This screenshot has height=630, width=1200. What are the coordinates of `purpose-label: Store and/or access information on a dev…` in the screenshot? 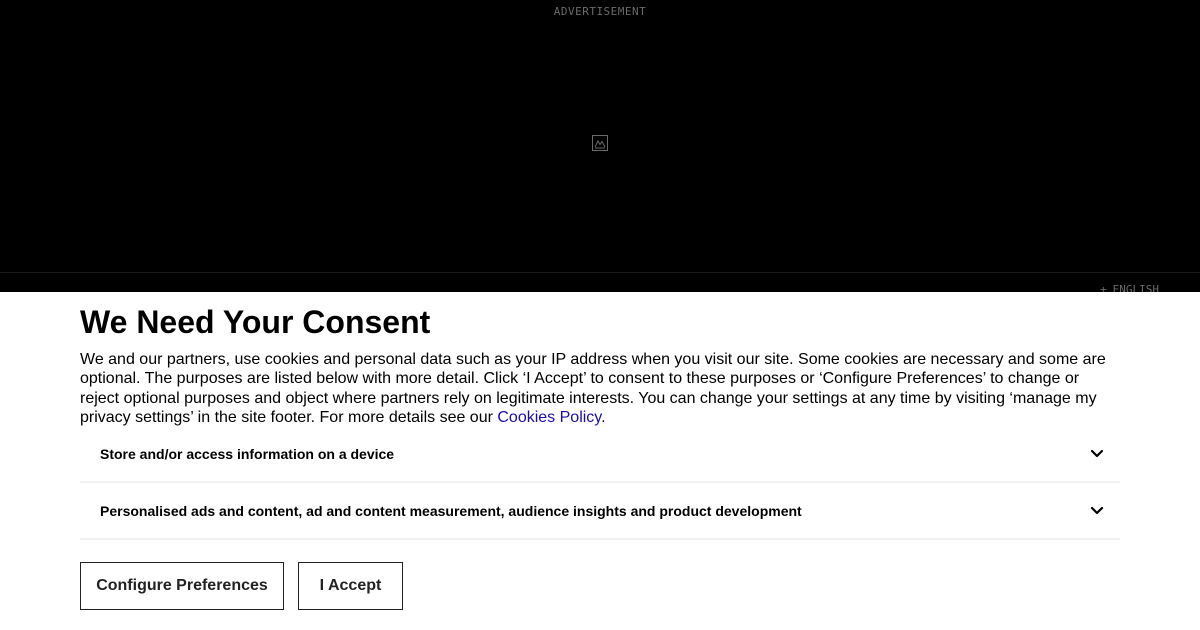 It's located at (247, 453).